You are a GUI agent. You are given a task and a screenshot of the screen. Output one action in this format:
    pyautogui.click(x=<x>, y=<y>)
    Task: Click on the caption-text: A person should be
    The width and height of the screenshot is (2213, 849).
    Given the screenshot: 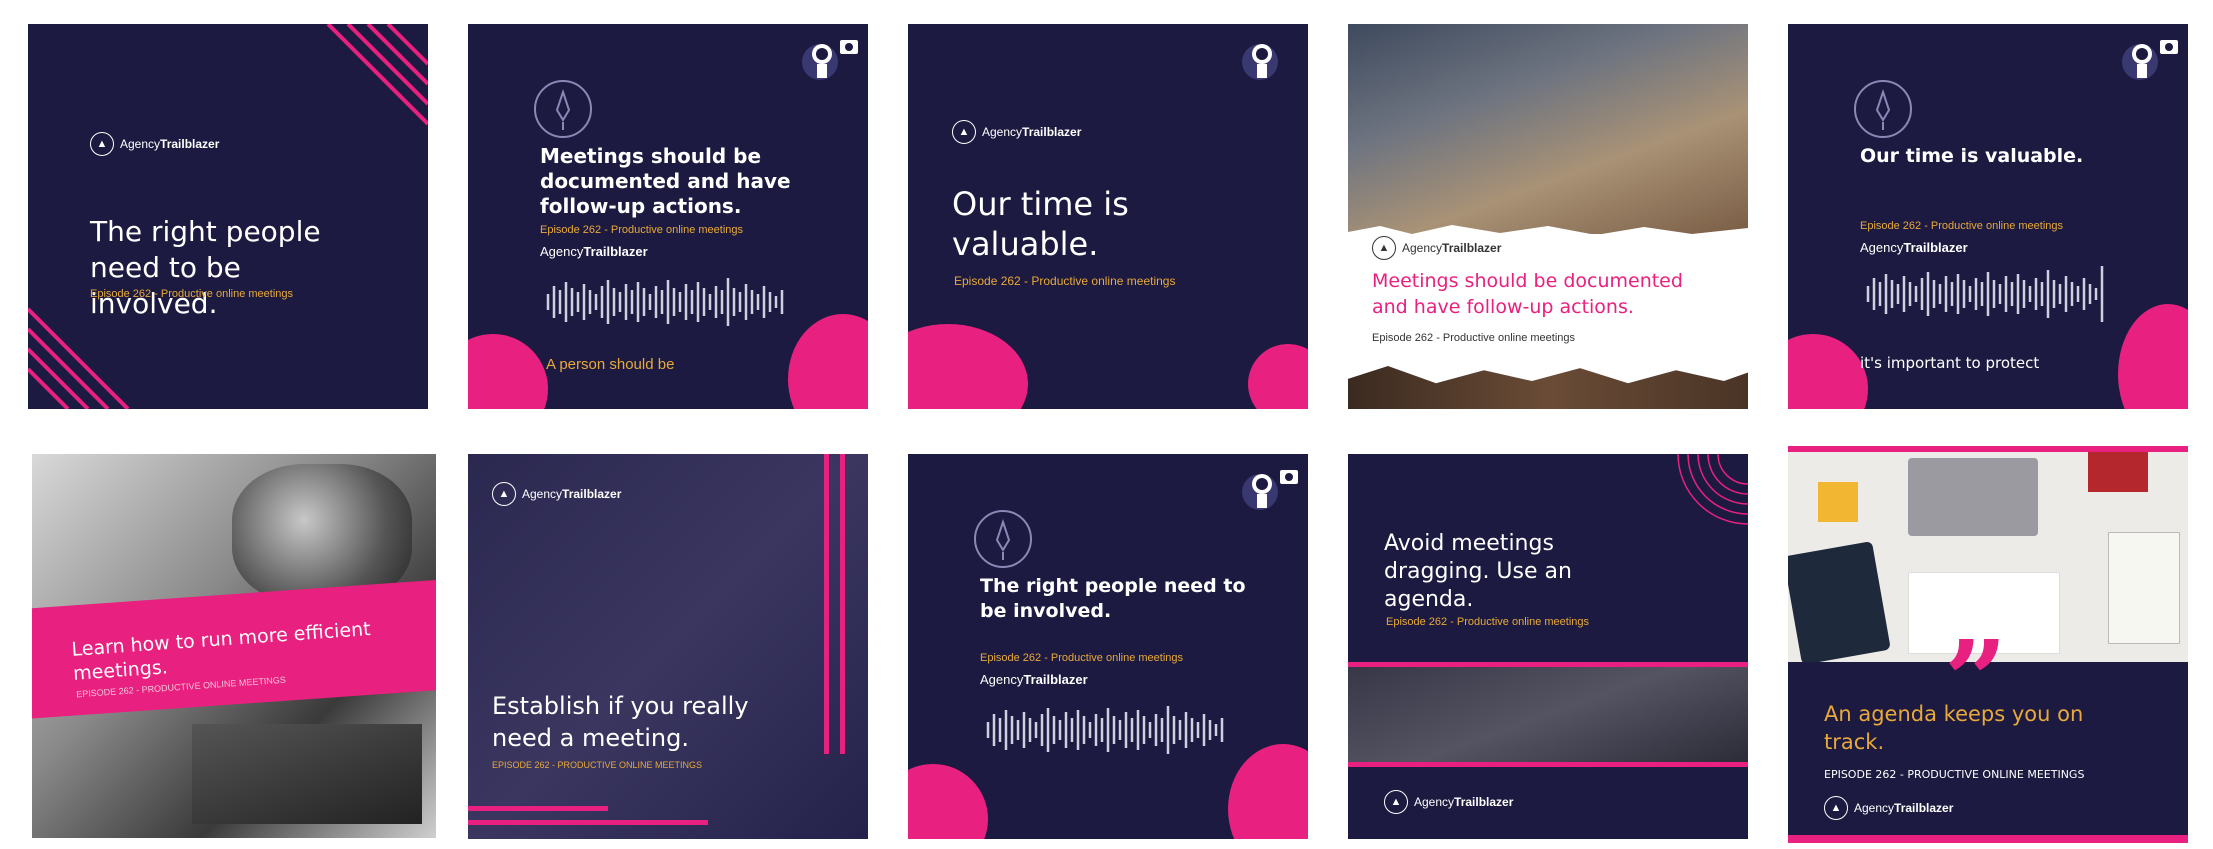 What is the action you would take?
    pyautogui.click(x=610, y=364)
    